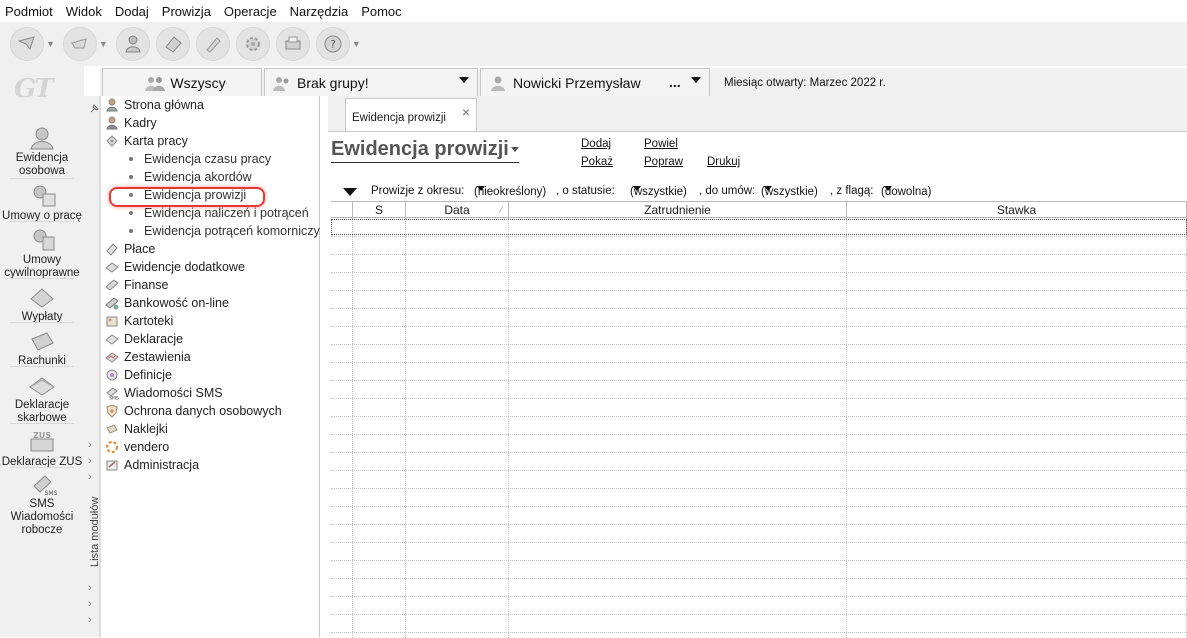 The height and width of the screenshot is (638, 1187). What do you see at coordinates (139, 321) in the screenshot?
I see `tree-item-kartoteki: Kartoteki` at bounding box center [139, 321].